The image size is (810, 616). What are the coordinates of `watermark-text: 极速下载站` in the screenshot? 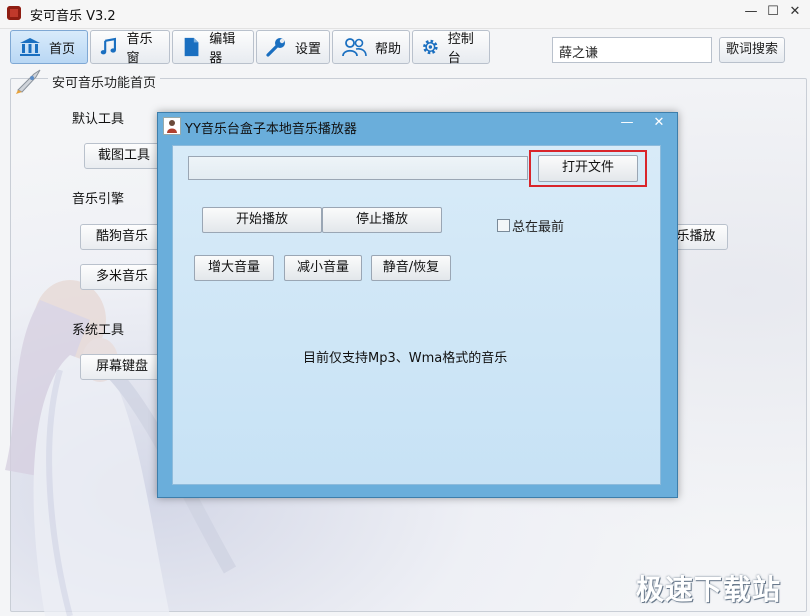 It's located at (709, 589).